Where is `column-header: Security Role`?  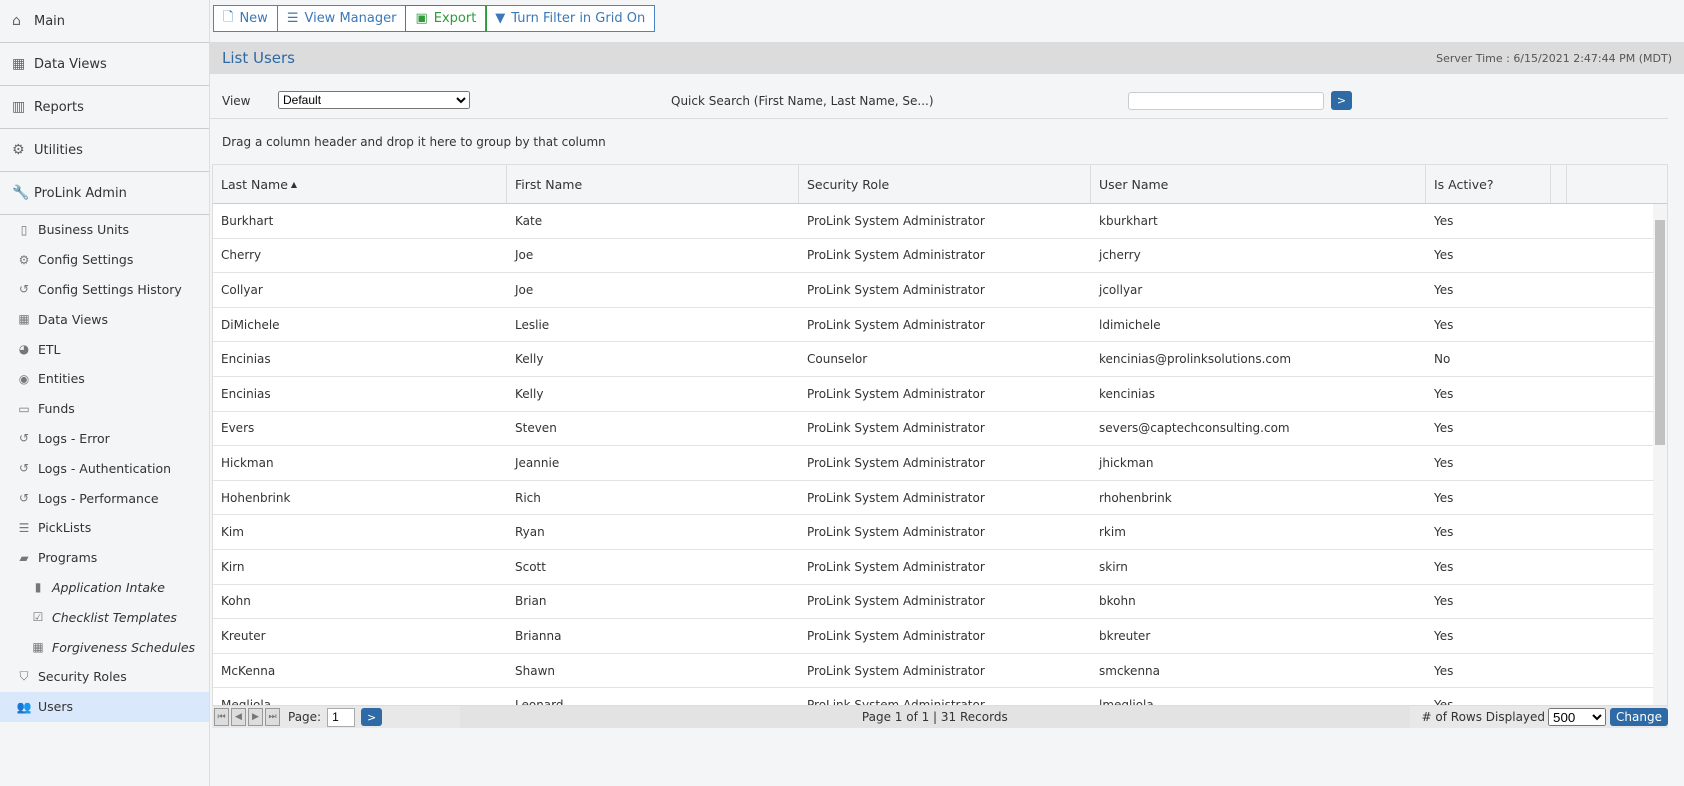
column-header: Security Role is located at coordinates (945, 184).